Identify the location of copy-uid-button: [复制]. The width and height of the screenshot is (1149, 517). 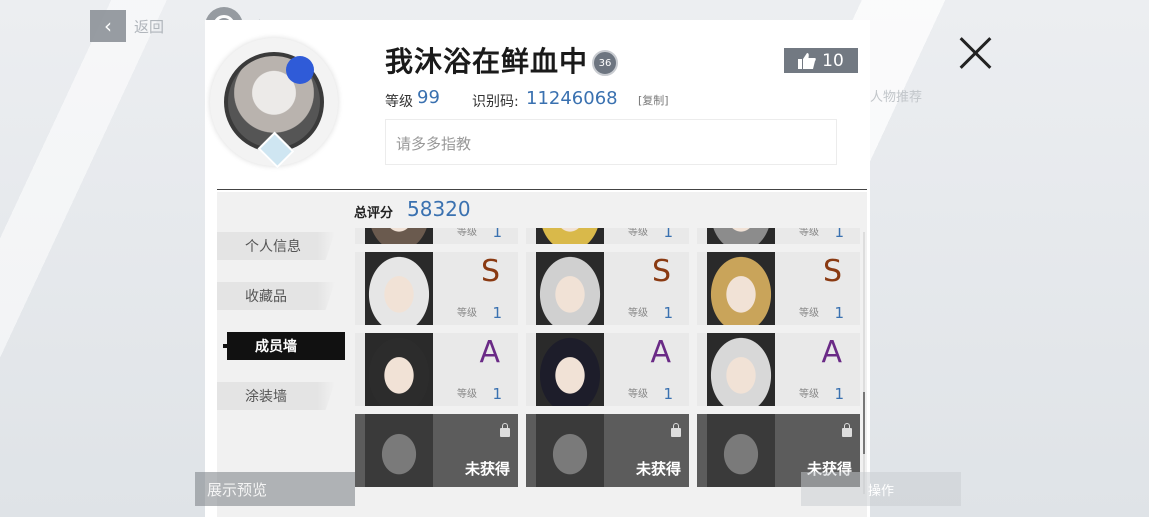
(653, 100).